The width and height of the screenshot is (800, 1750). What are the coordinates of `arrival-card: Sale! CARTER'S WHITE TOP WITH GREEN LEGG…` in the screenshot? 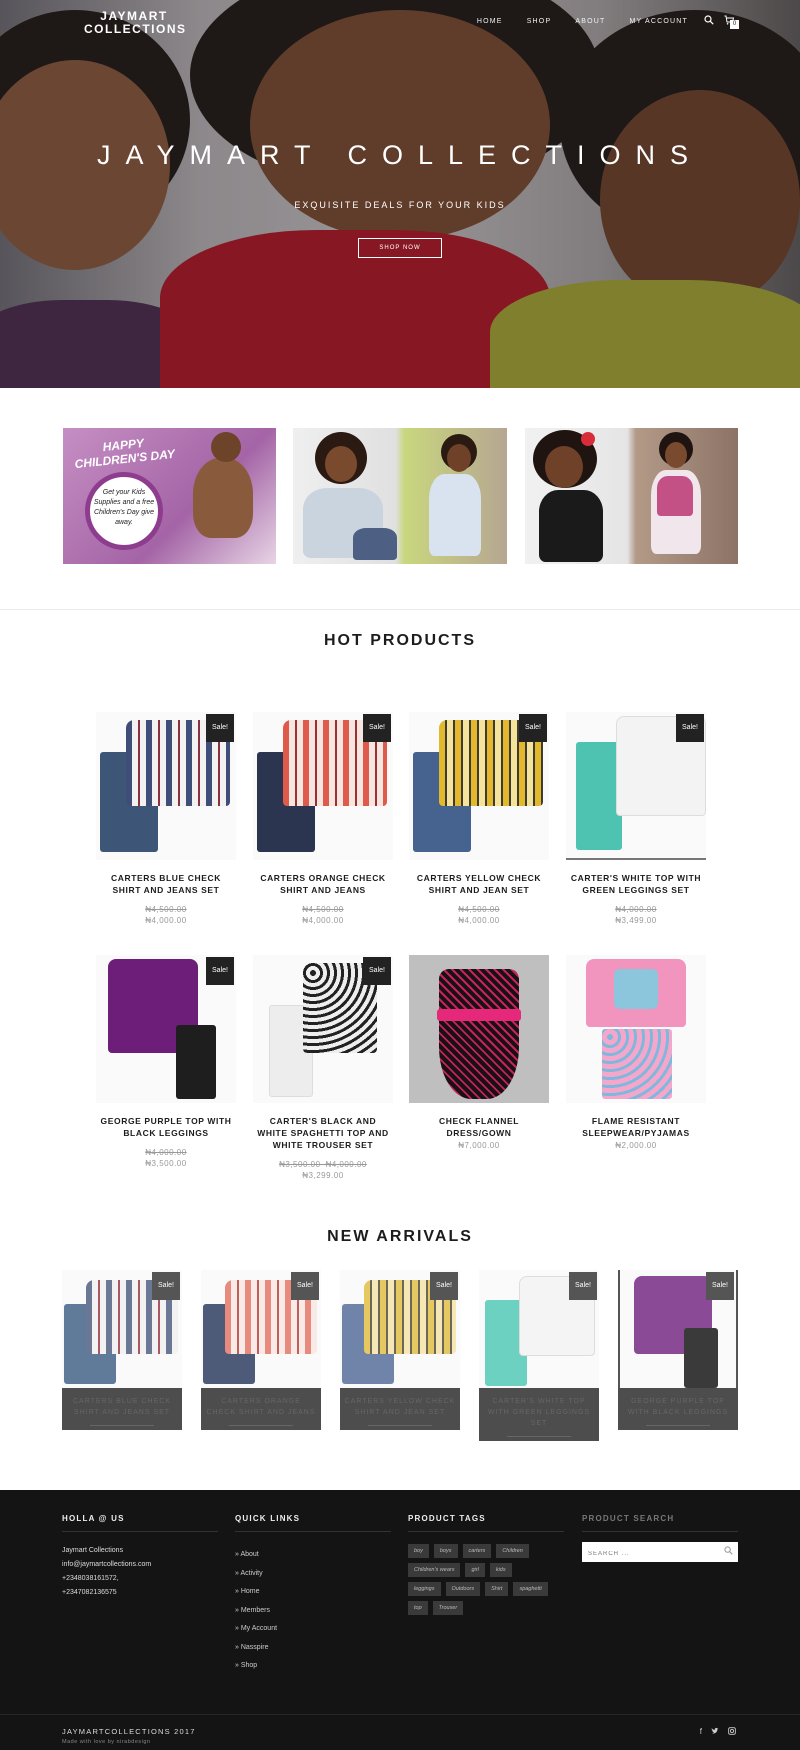 It's located at (539, 1355).